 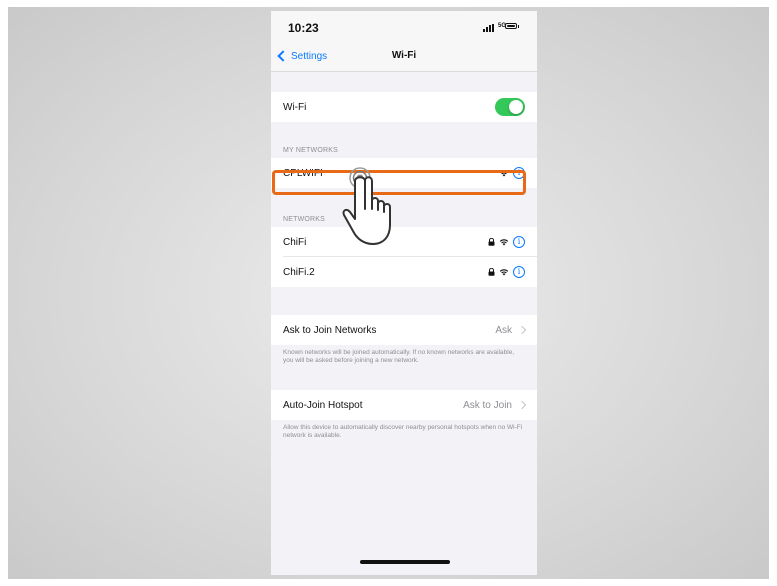 I want to click on network-name: CPLWIFI, so click(x=303, y=173).